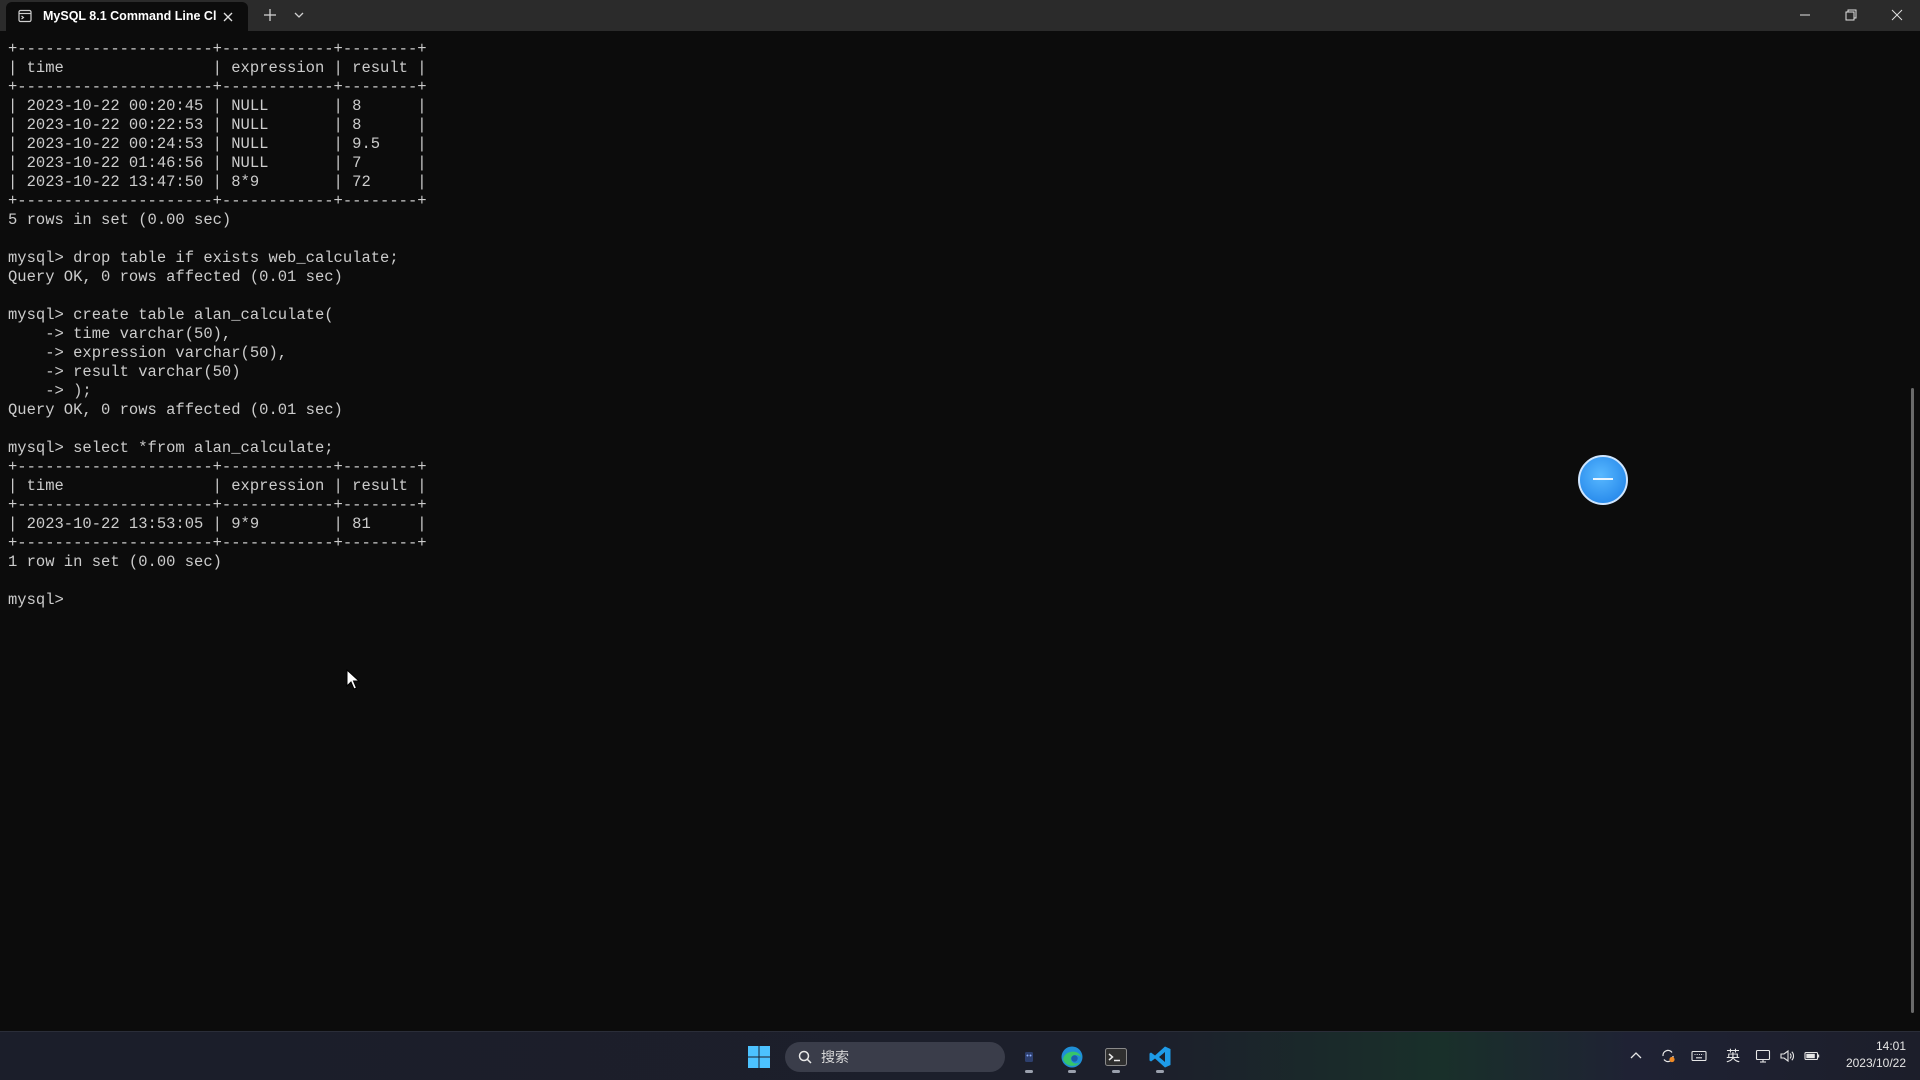 The width and height of the screenshot is (1920, 1080). Describe the element at coordinates (115, 562) in the screenshot. I see `terminal-line: 1 row in set (0.00 sec)` at that location.